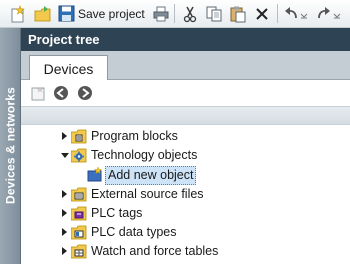 This screenshot has width=350, height=264. I want to click on delete-icon, so click(262, 13).